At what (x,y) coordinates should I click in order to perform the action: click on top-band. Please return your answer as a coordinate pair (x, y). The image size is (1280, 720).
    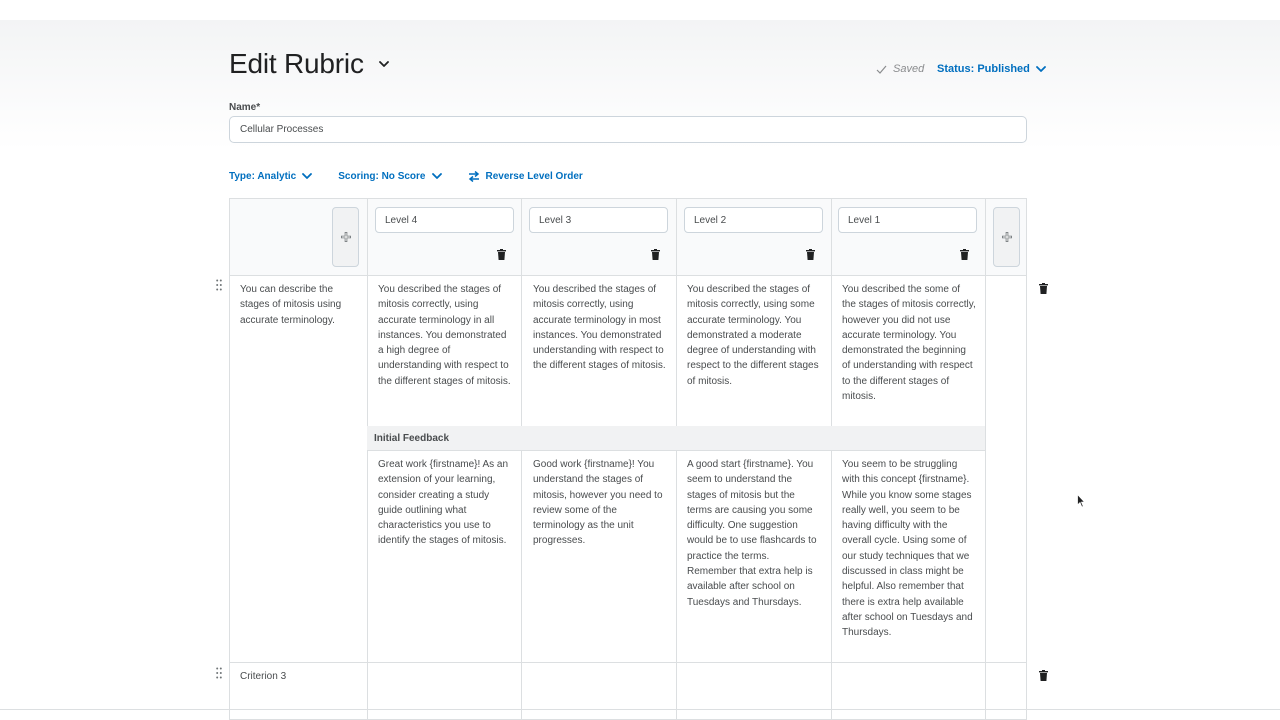
    Looking at the image, I should click on (640, 10).